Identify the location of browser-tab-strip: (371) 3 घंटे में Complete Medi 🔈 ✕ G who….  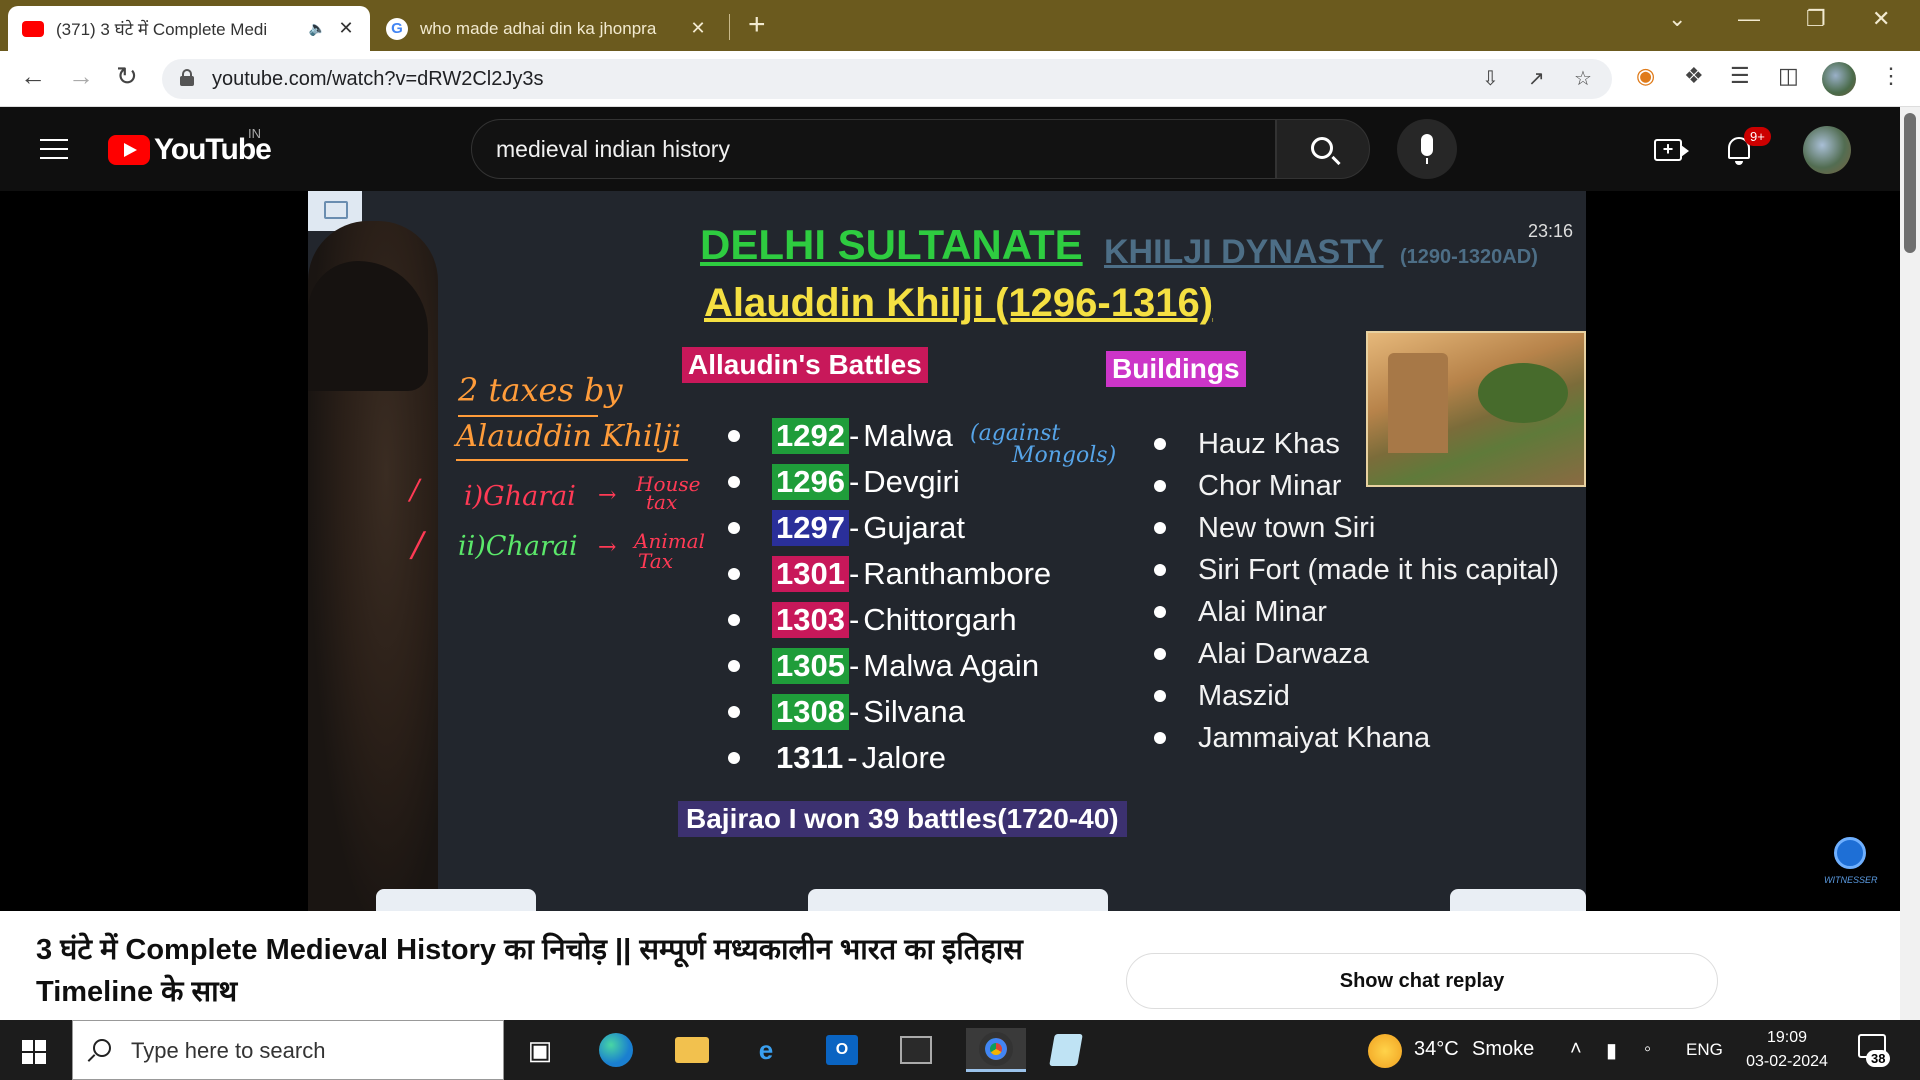
(960, 25).